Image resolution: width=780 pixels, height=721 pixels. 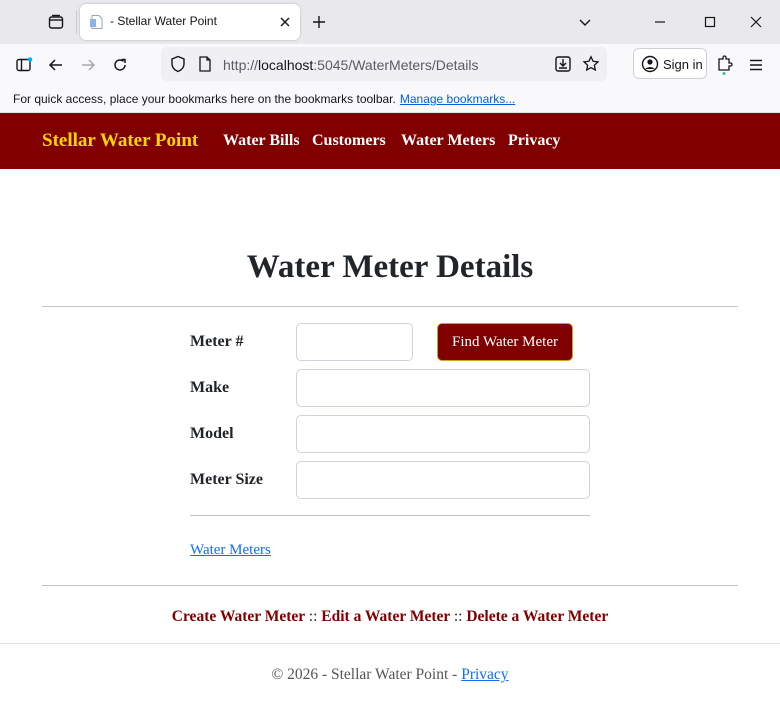 I want to click on sign-in-button: Sign in, so click(x=670, y=63).